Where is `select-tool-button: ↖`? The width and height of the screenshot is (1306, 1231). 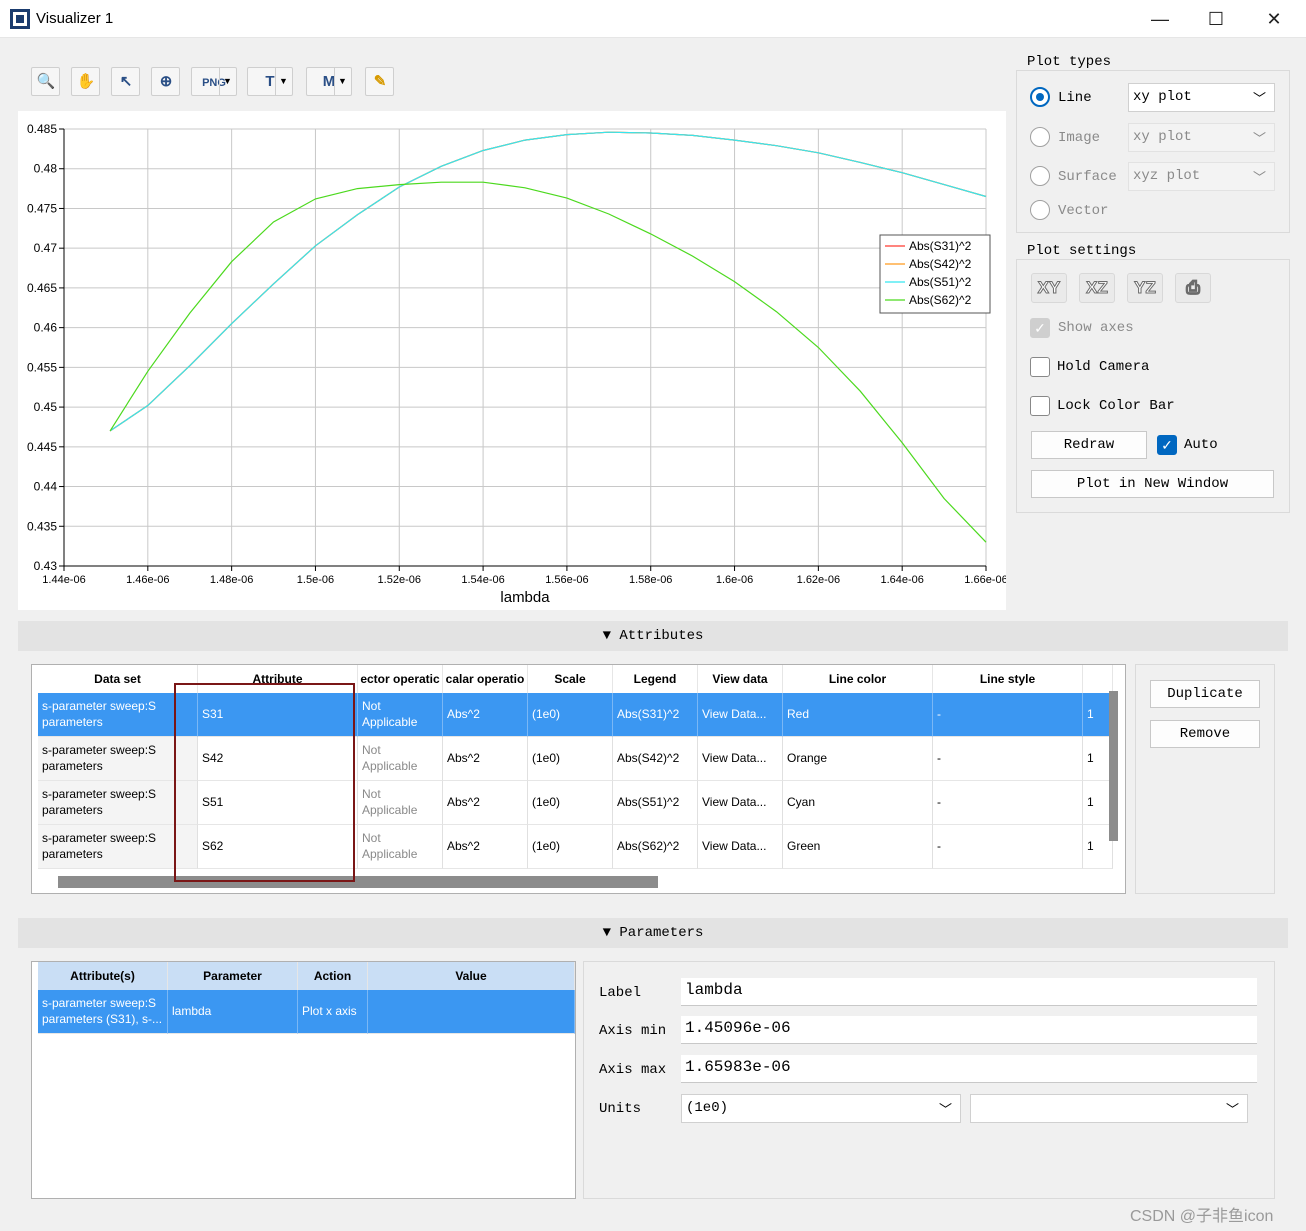 select-tool-button: ↖ is located at coordinates (125, 81).